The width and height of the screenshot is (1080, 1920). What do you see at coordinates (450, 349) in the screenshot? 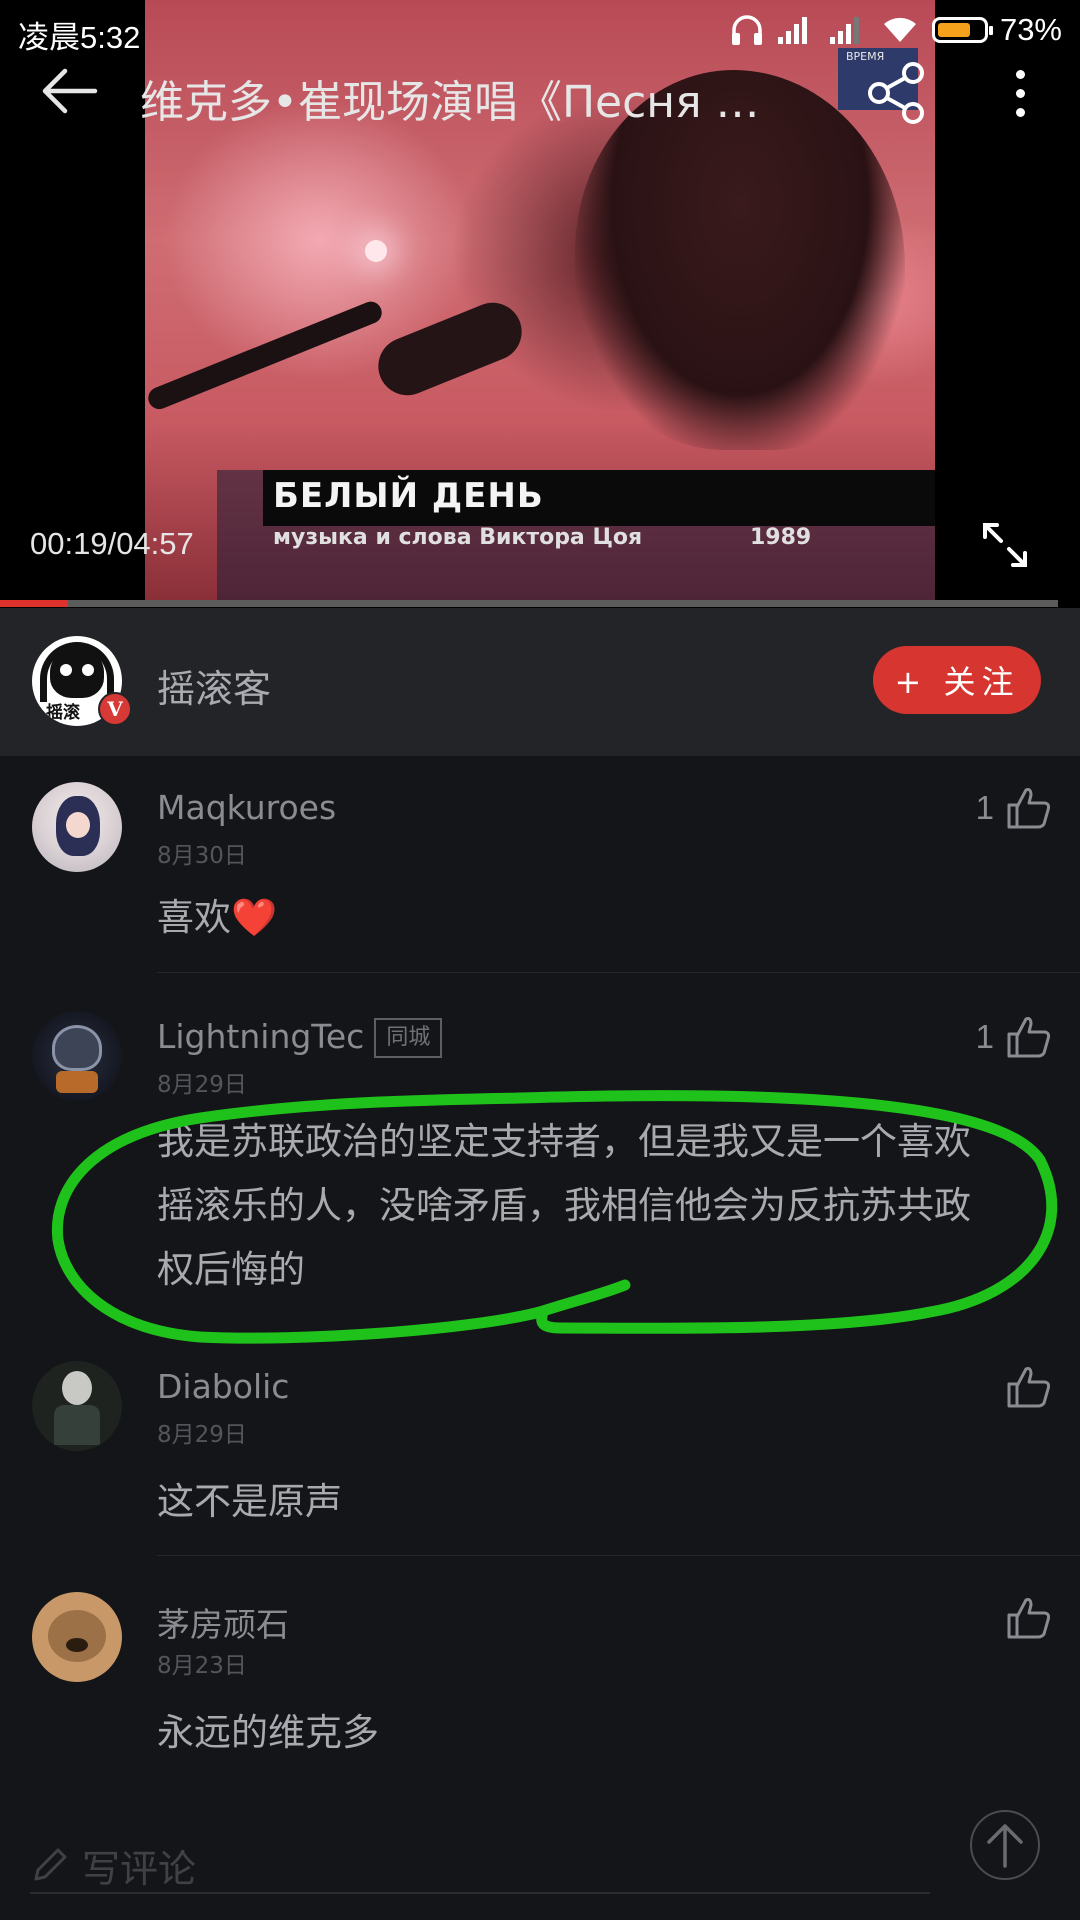
I see `microphone` at bounding box center [450, 349].